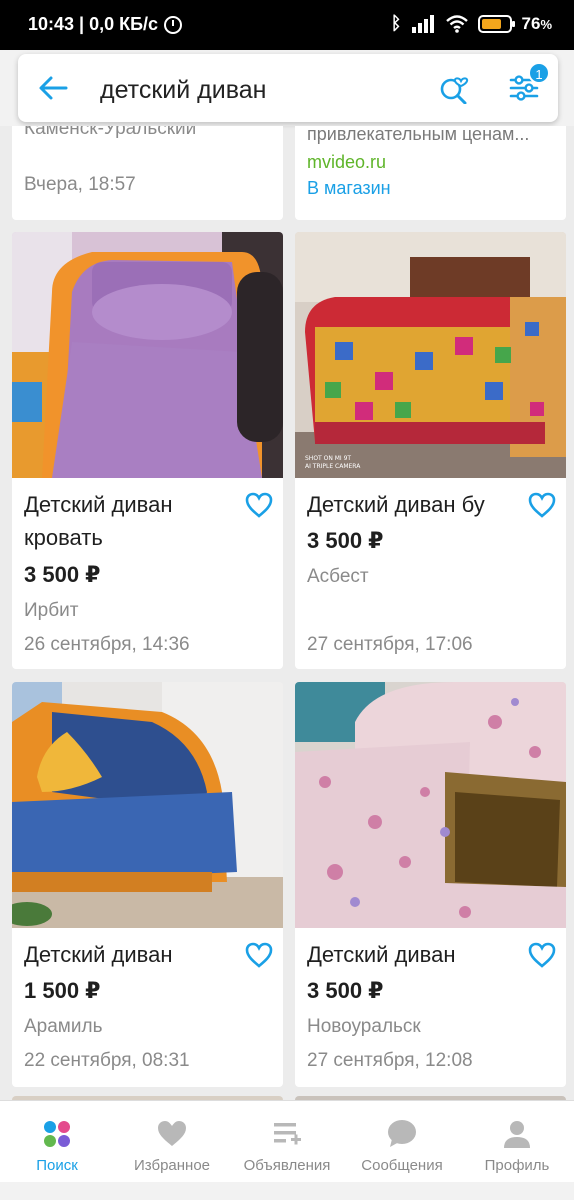 The image size is (574, 1200). Describe the element at coordinates (110, 132) in the screenshot. I see `listing-city: Каменск-Уральский` at that location.